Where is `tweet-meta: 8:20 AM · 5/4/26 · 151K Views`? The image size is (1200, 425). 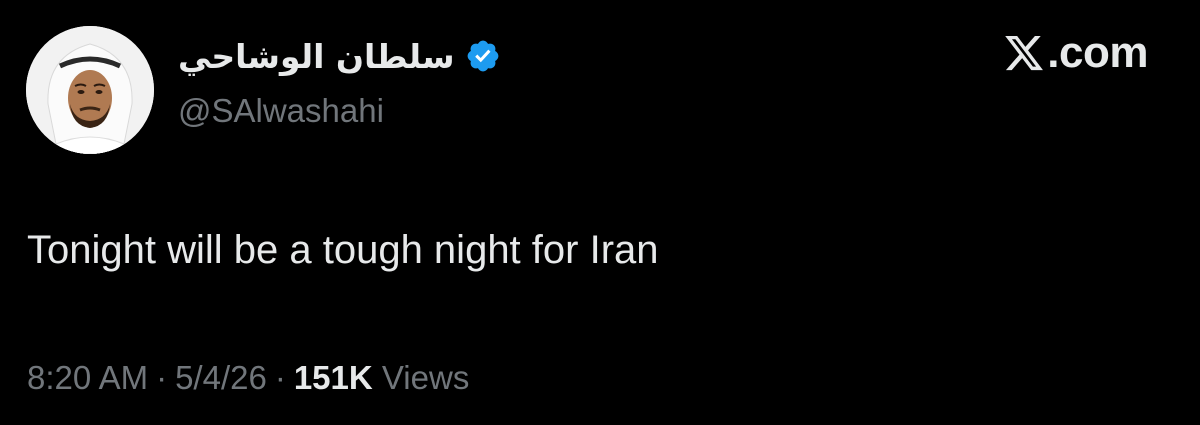 tweet-meta: 8:20 AM · 5/4/26 · 151K Views is located at coordinates (248, 378).